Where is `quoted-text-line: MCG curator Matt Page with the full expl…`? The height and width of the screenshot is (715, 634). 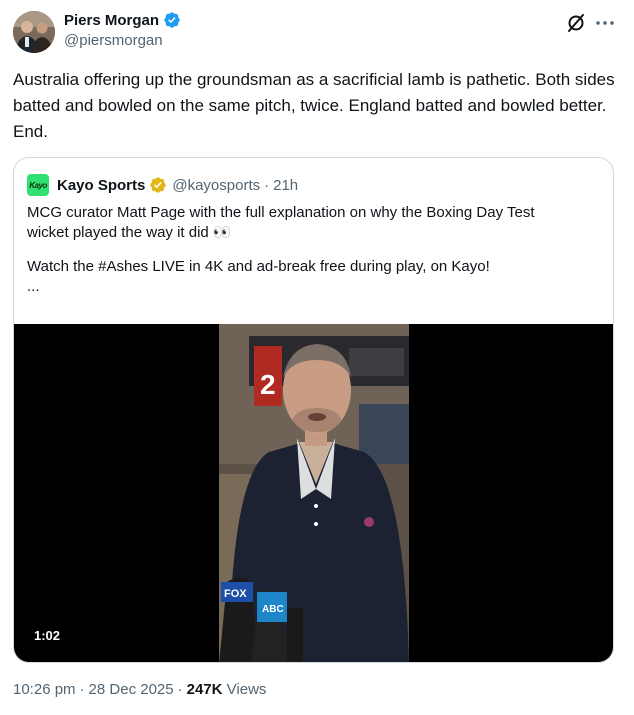 quoted-text-line: MCG curator Matt Page with the full expl… is located at coordinates (281, 212).